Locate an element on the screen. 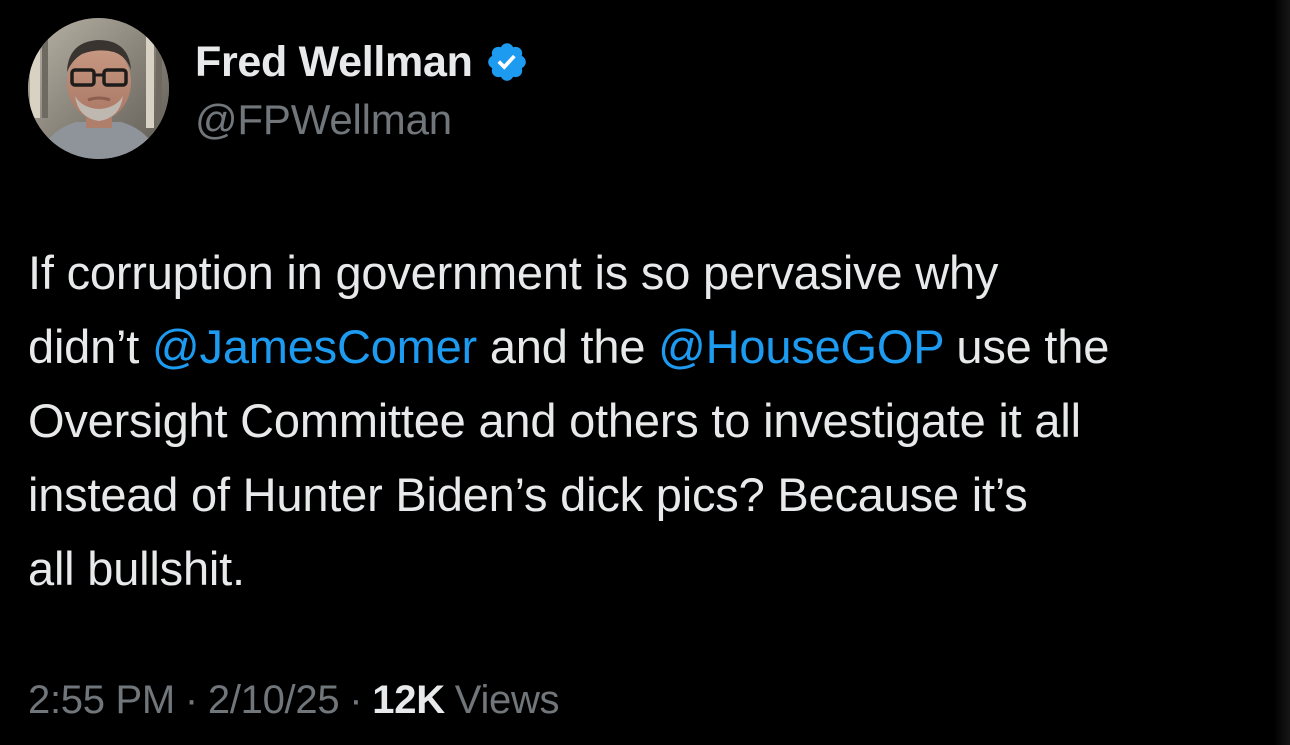 Image resolution: width=1290 pixels, height=745 pixels. avatar is located at coordinates (98, 88).